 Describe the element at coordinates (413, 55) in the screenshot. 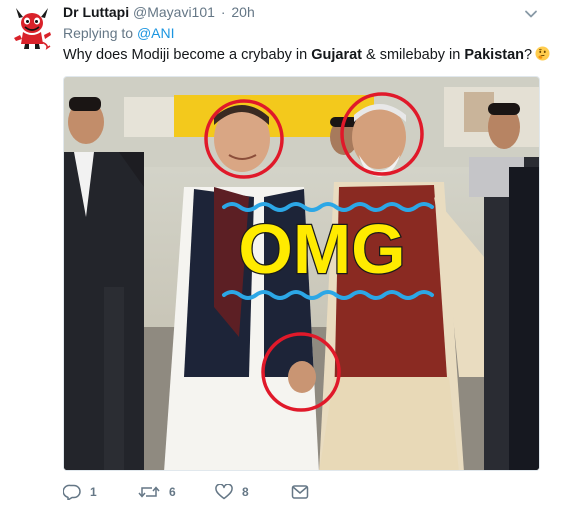

I see `tweet-text-part: & smilebaby in` at that location.